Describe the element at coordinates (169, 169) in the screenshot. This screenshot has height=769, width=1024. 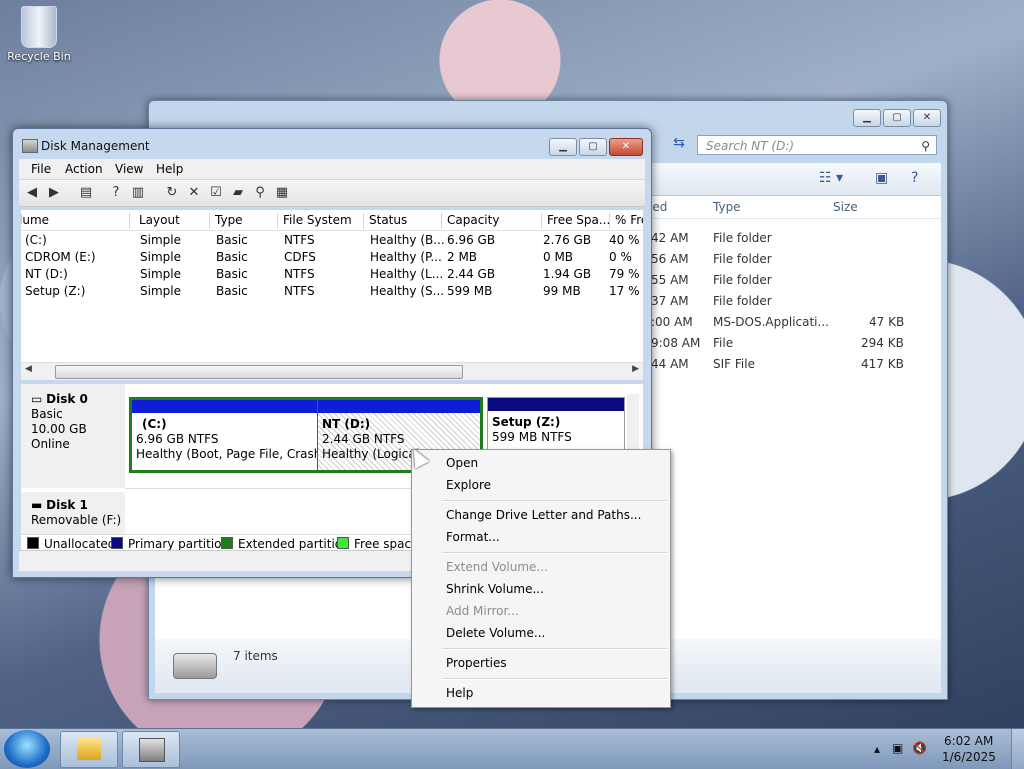
I see `menu-help: Help` at that location.